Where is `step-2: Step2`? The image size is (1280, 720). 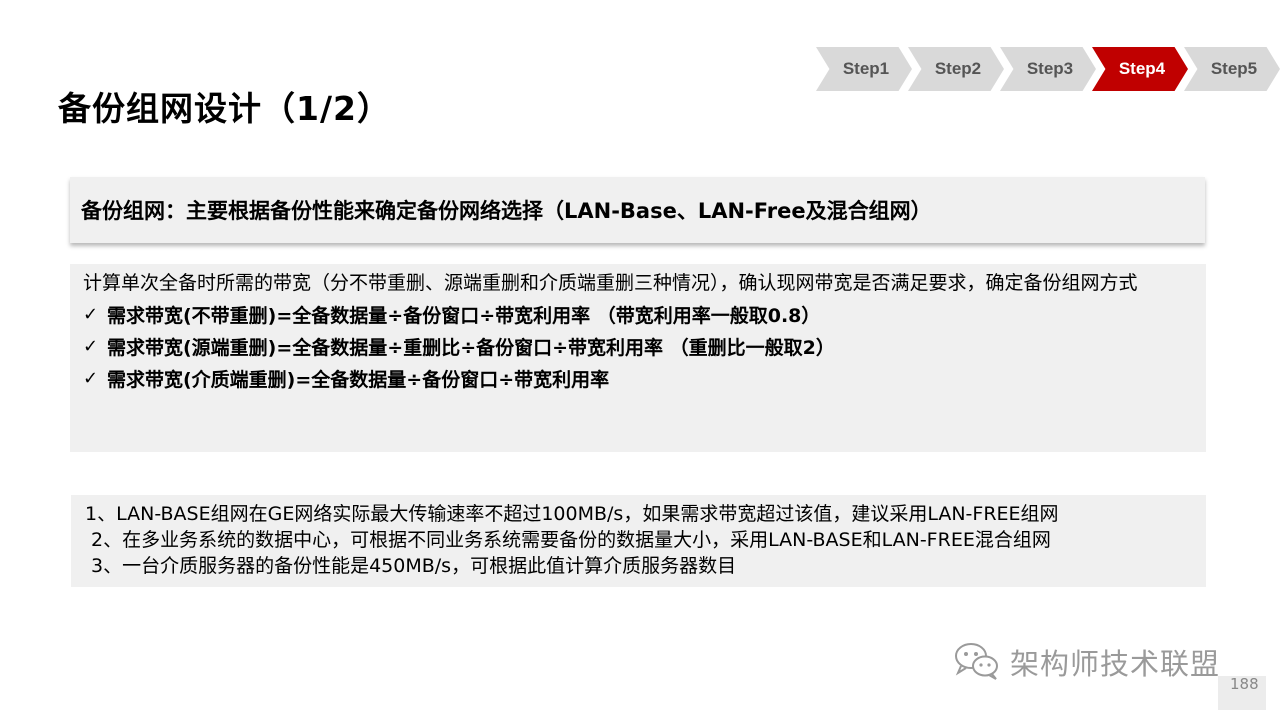 step-2: Step2 is located at coordinates (956, 69).